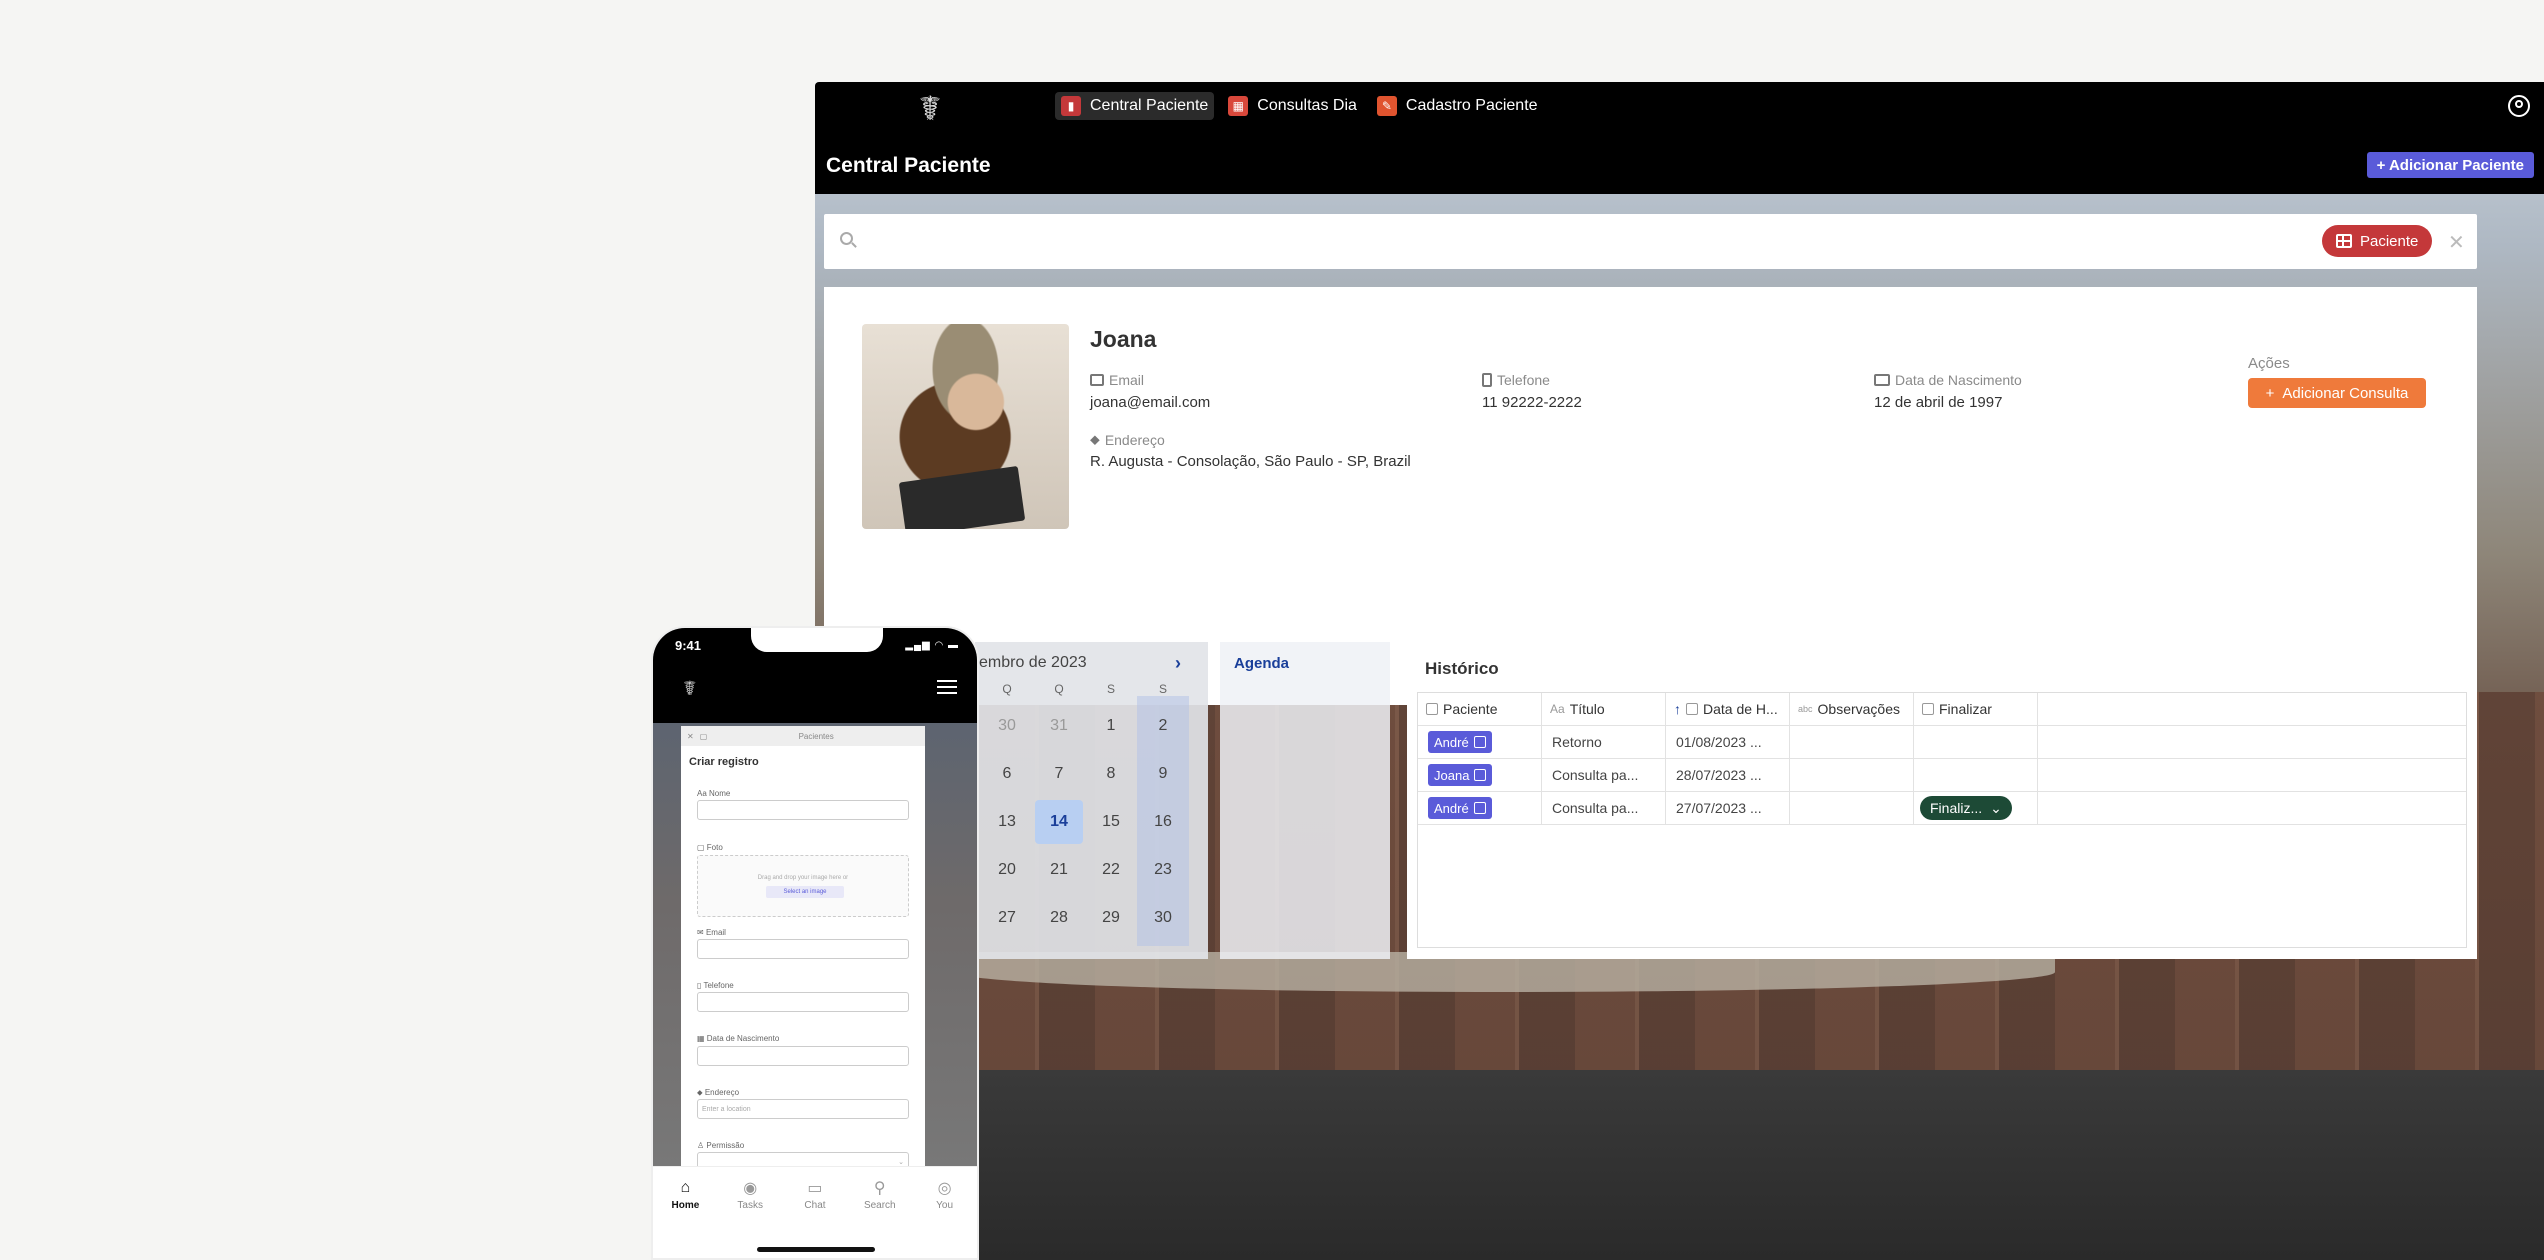 This screenshot has width=2544, height=1260. What do you see at coordinates (1568, 241) in the screenshot?
I see `search-input` at bounding box center [1568, 241].